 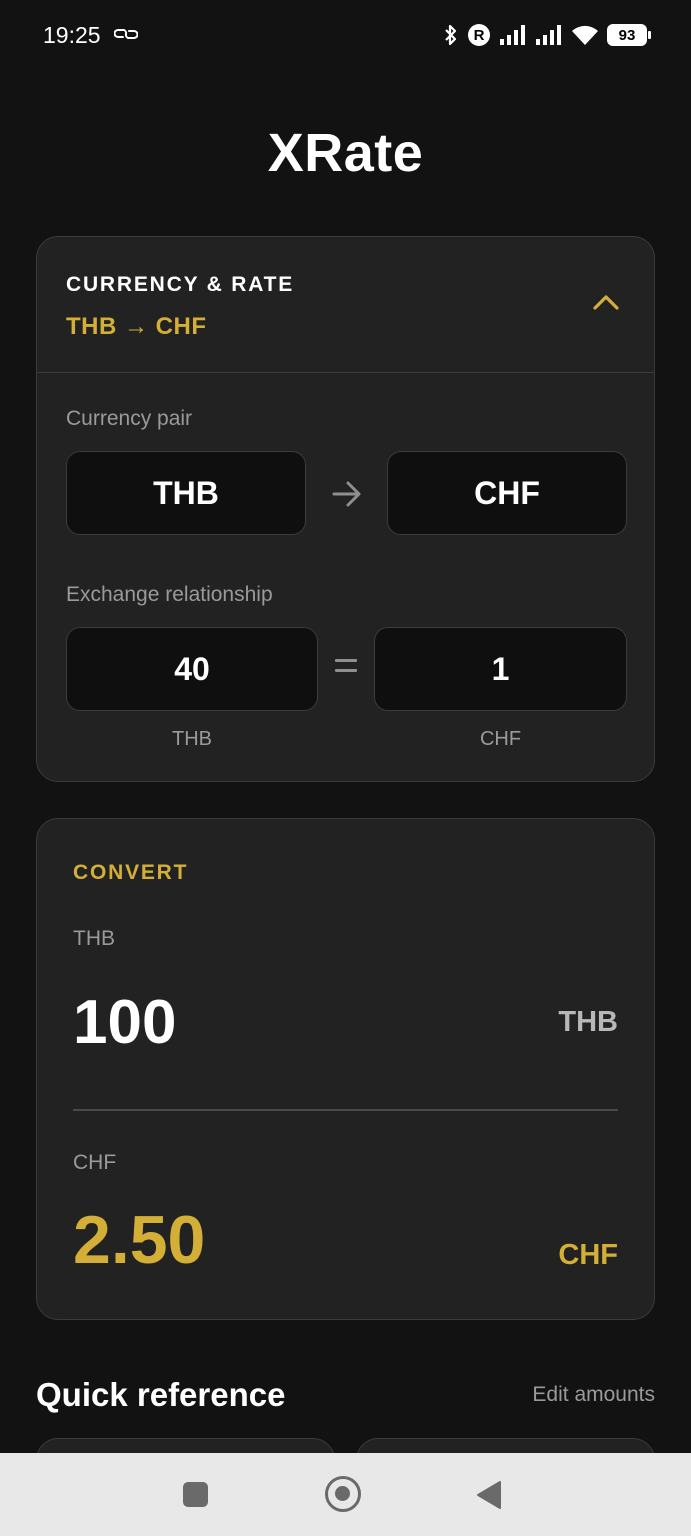 What do you see at coordinates (129, 418) in the screenshot?
I see `currency-pair-label: Currency pair` at bounding box center [129, 418].